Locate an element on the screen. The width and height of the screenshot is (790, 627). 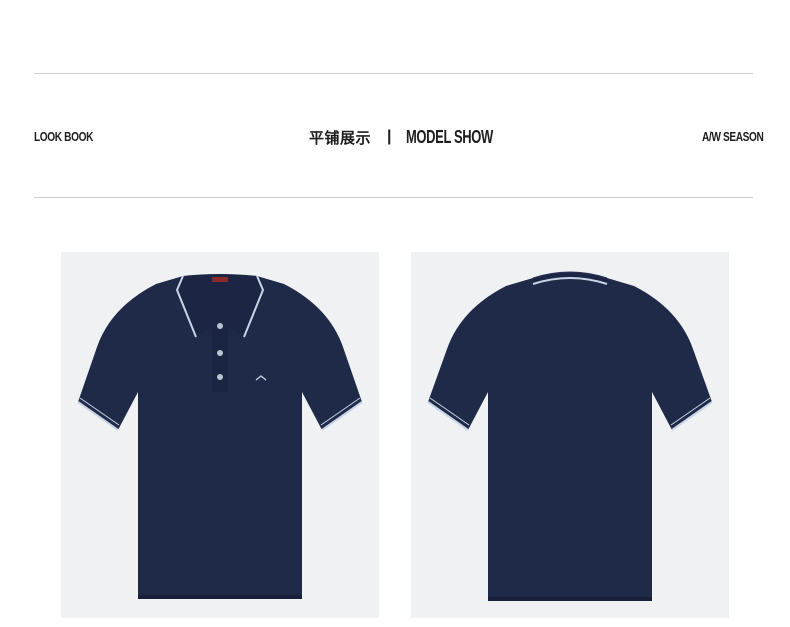
section-title: 平铺展示 | MODEL SHOW is located at coordinates (417, 137).